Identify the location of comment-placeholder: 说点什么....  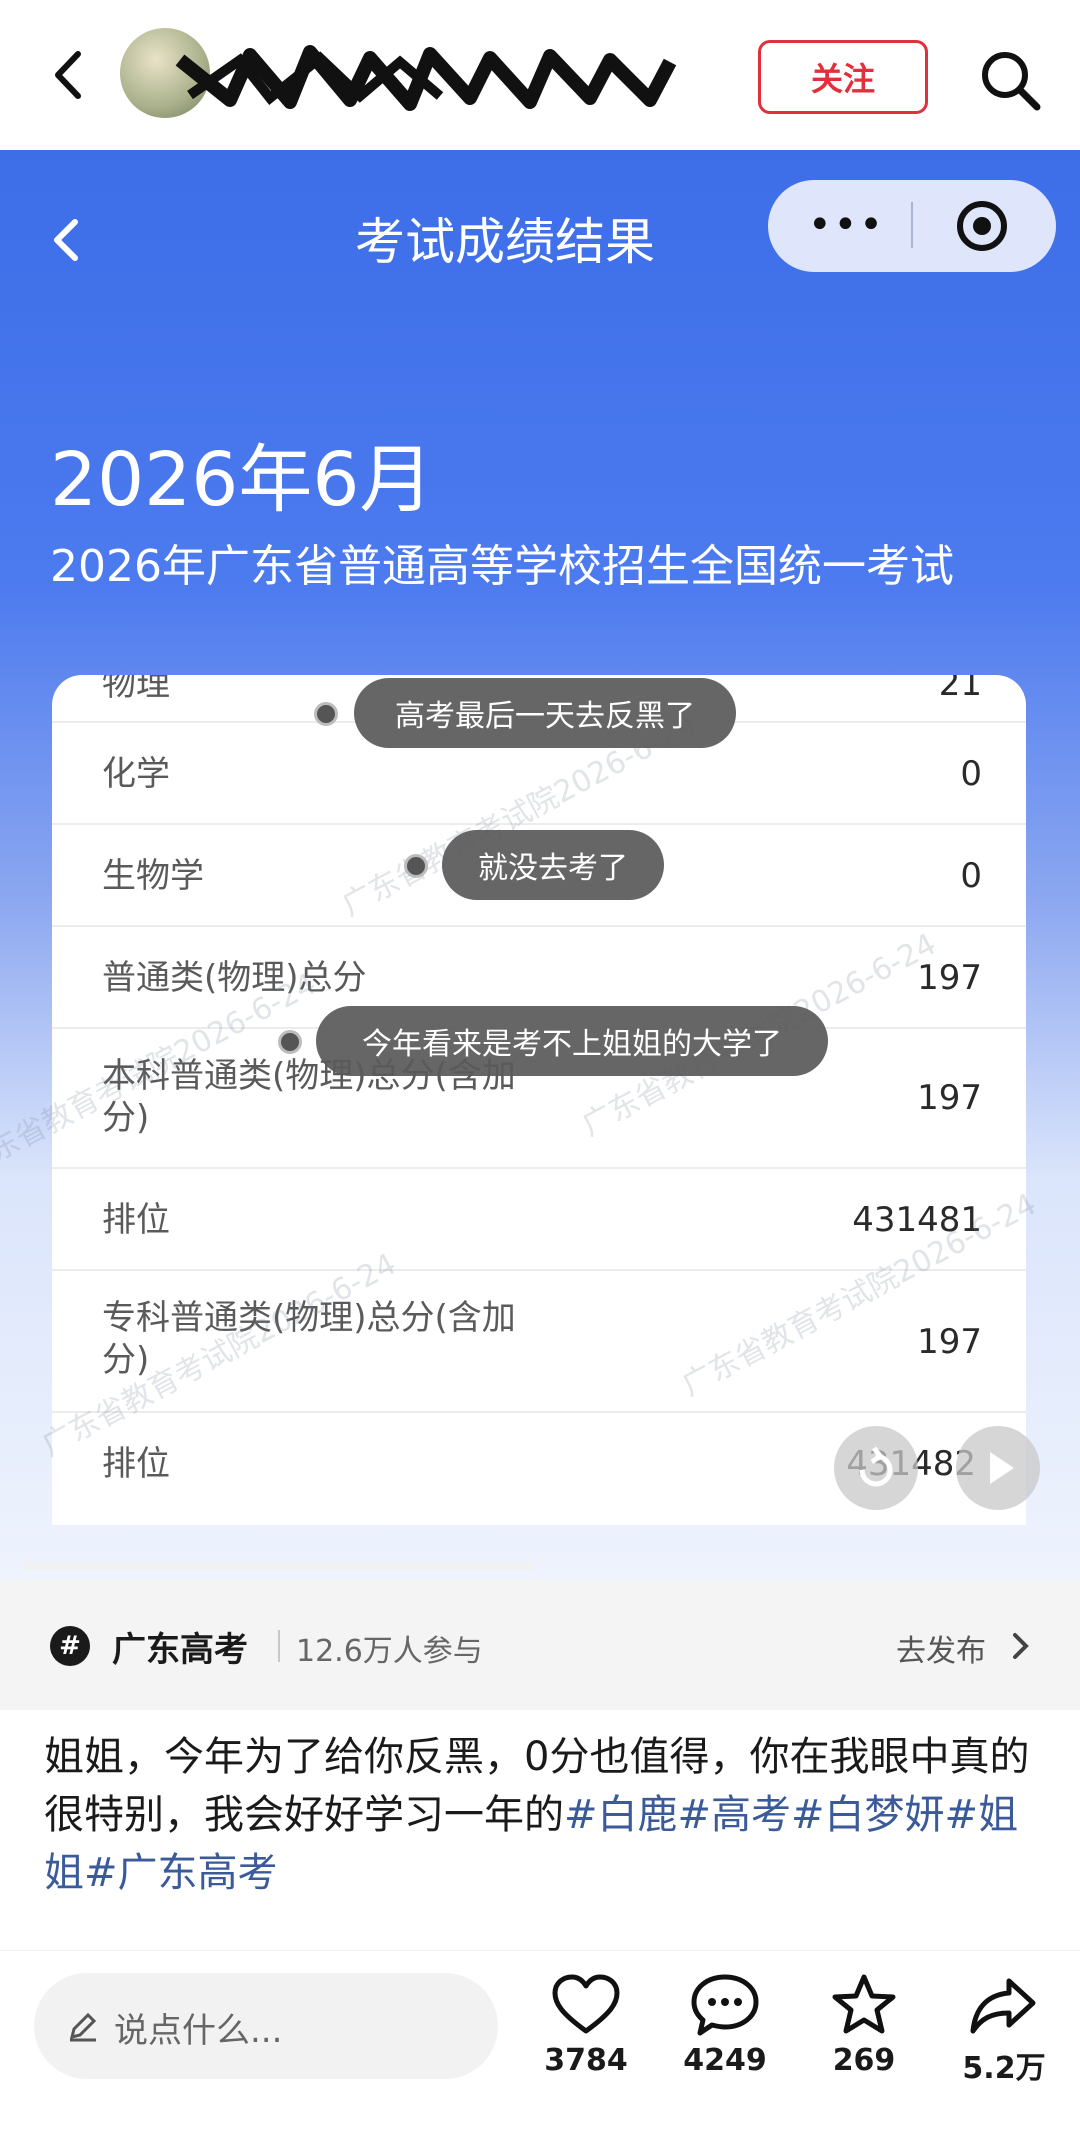
(198, 2031).